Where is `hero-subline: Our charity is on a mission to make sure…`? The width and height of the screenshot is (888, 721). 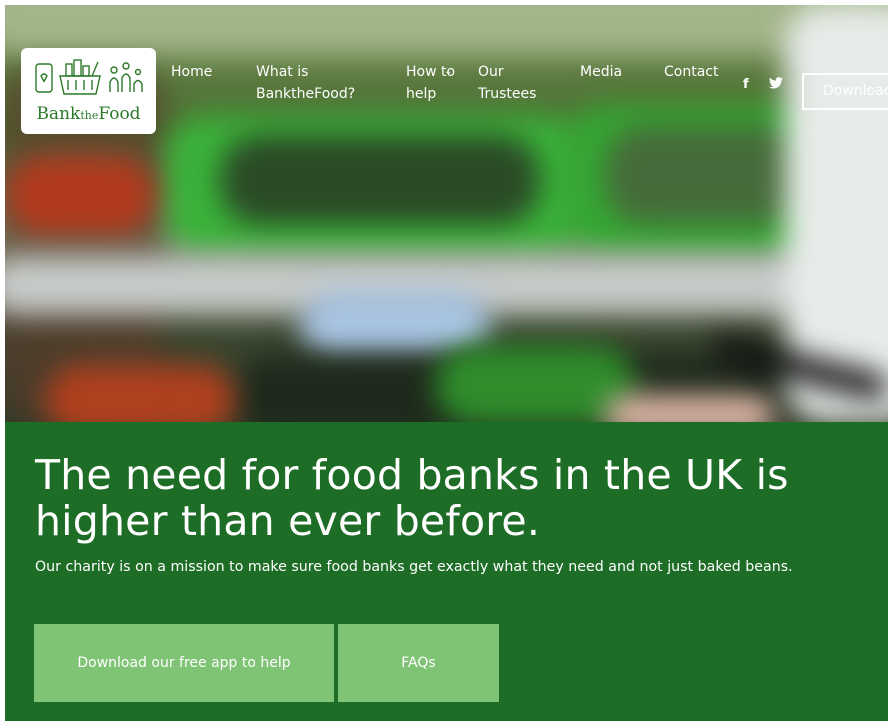
hero-subline: Our charity is on a mission to make sure… is located at coordinates (414, 567).